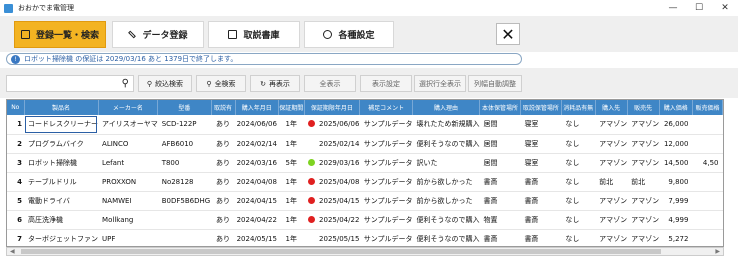 This screenshot has height=270, width=738. I want to click on cell-expire: 2025/04/08, so click(332, 182).